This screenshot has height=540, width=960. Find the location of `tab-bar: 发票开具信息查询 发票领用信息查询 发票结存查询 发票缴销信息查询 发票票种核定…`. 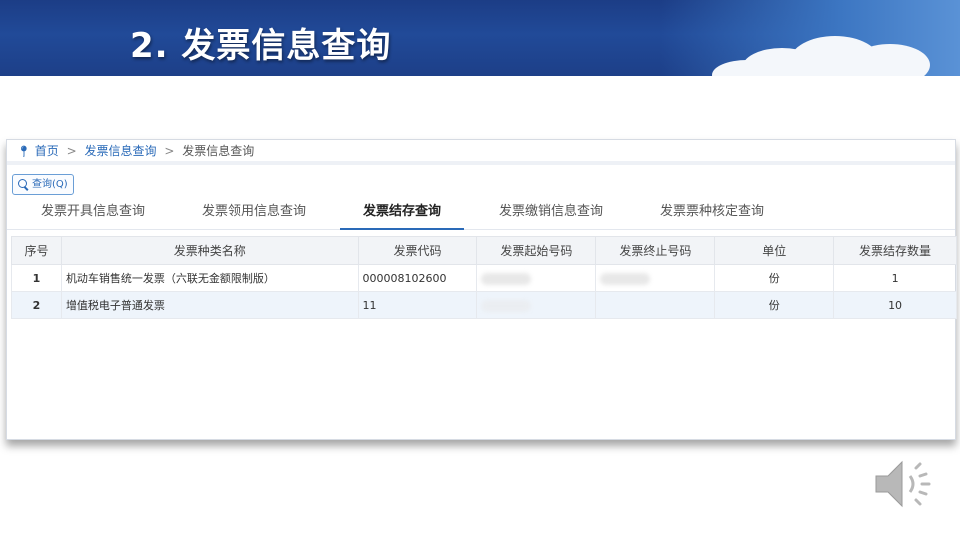

tab-bar: 发票开具信息查询 发票领用信息查询 发票结存查询 发票缴销信息查询 发票票种核定… is located at coordinates (481, 214).